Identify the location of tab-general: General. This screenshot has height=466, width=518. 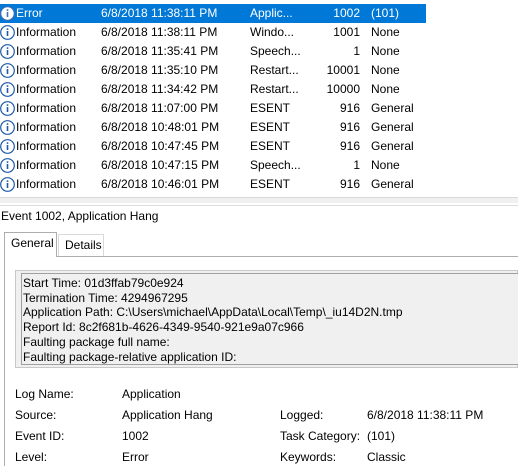
(30, 244).